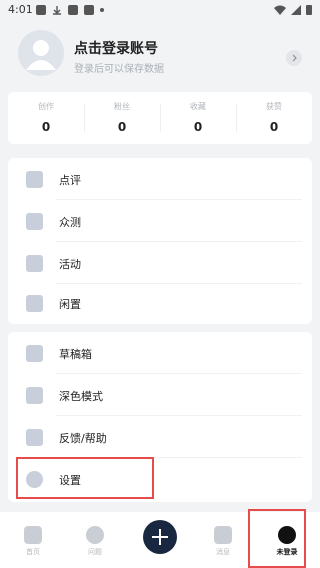 This screenshot has height=568, width=320. Describe the element at coordinates (89, 10) in the screenshot. I see `mail-notification-icon` at that location.